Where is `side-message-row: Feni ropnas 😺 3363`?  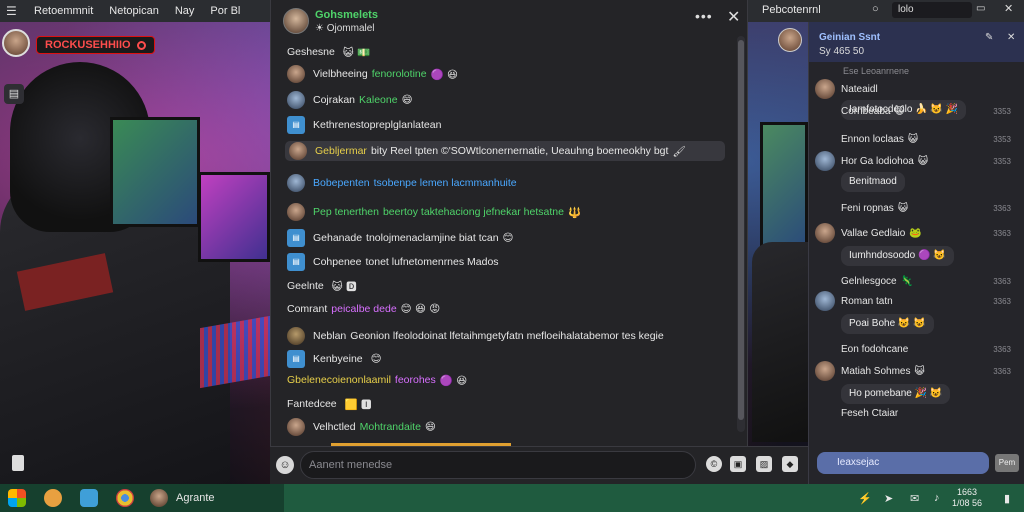 side-message-row: Feni ropnas 😺 3363 is located at coordinates (918, 208).